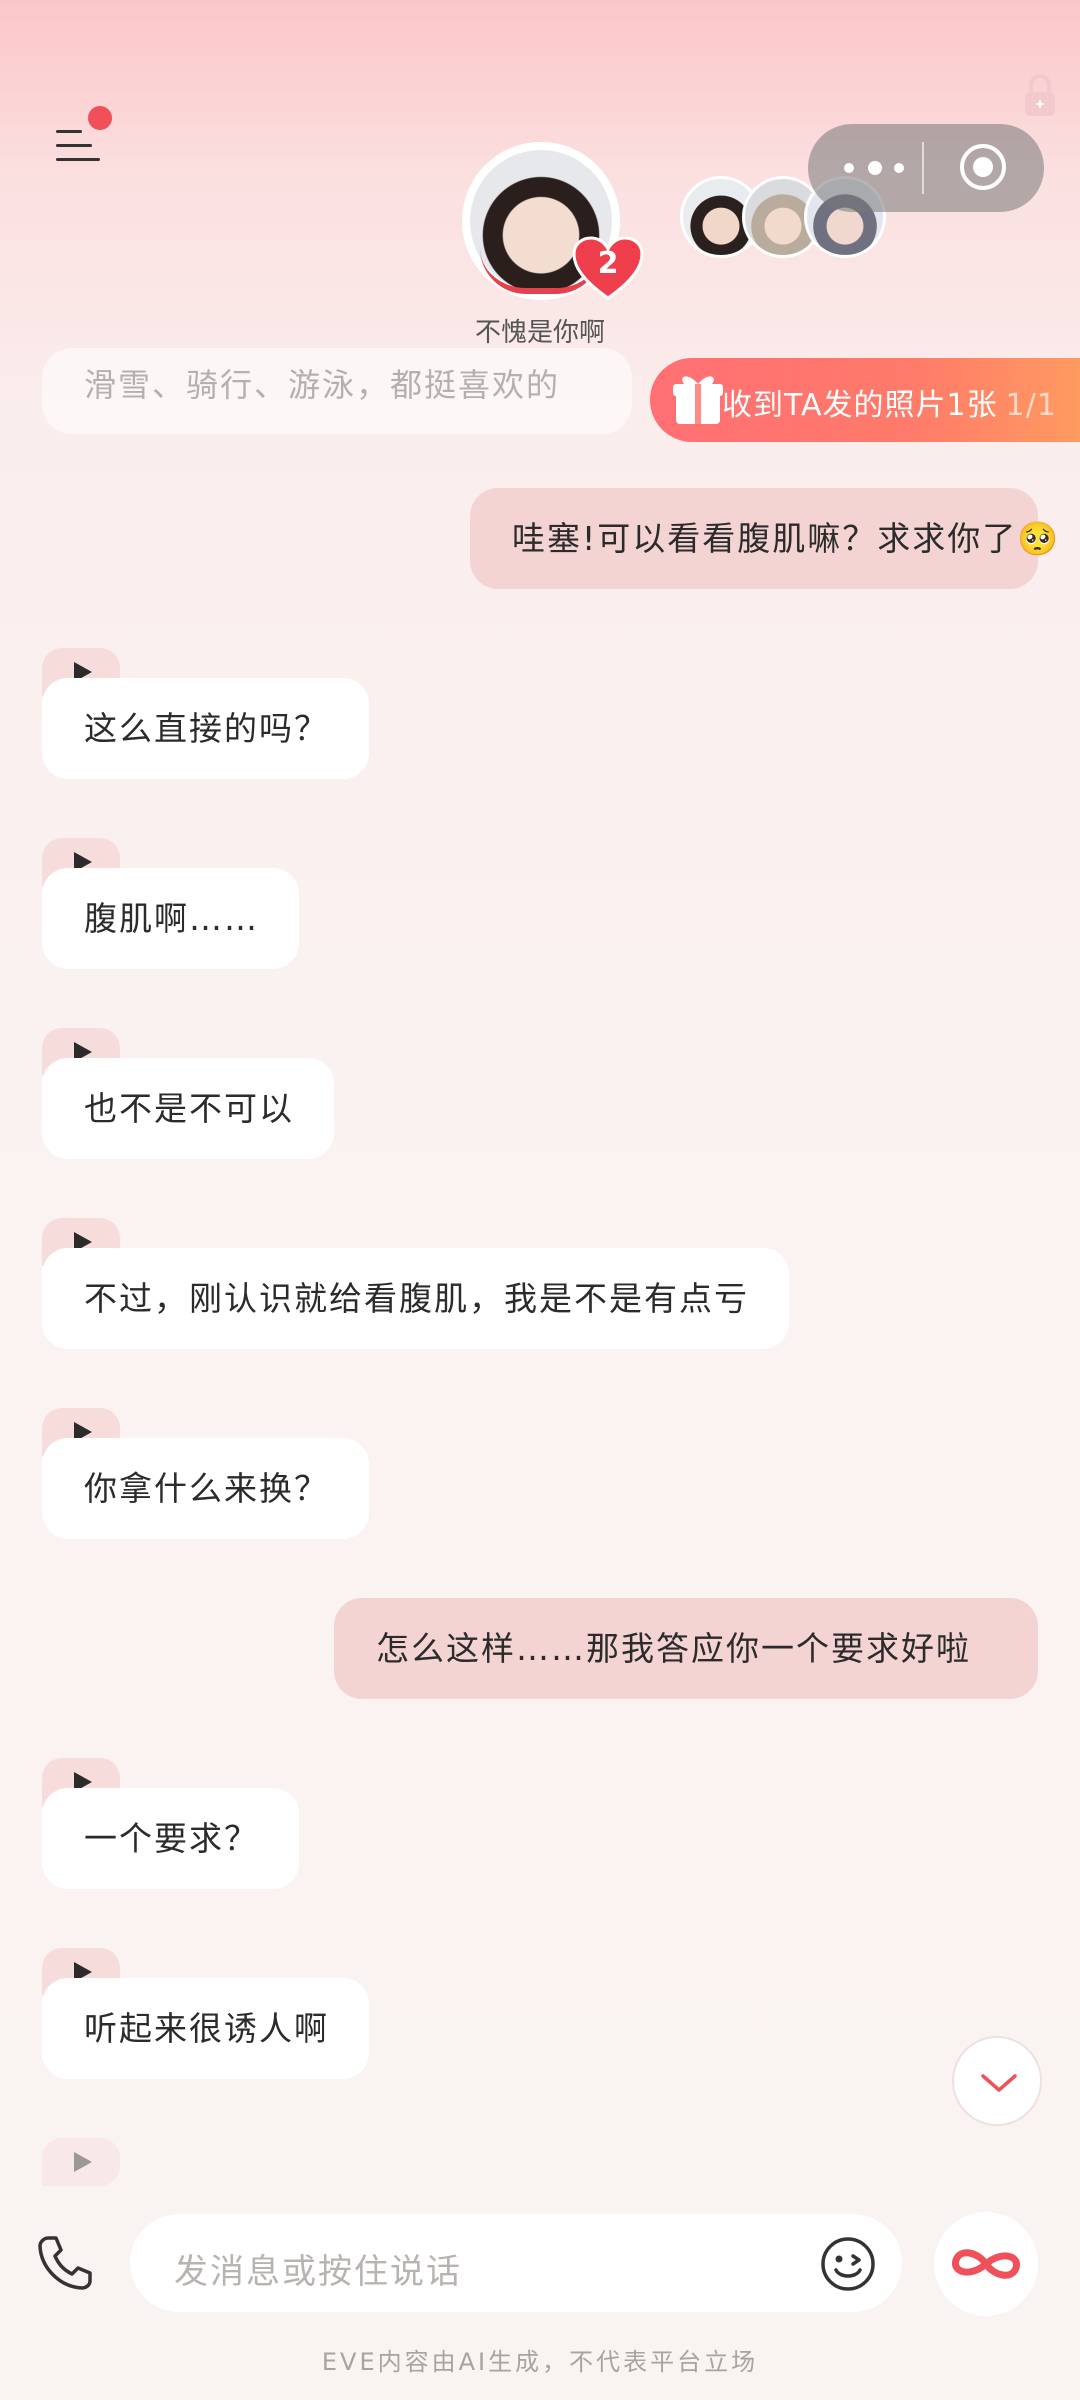 The height and width of the screenshot is (2400, 1080). I want to click on message-input: 发消息或按住说话, so click(516, 2263).